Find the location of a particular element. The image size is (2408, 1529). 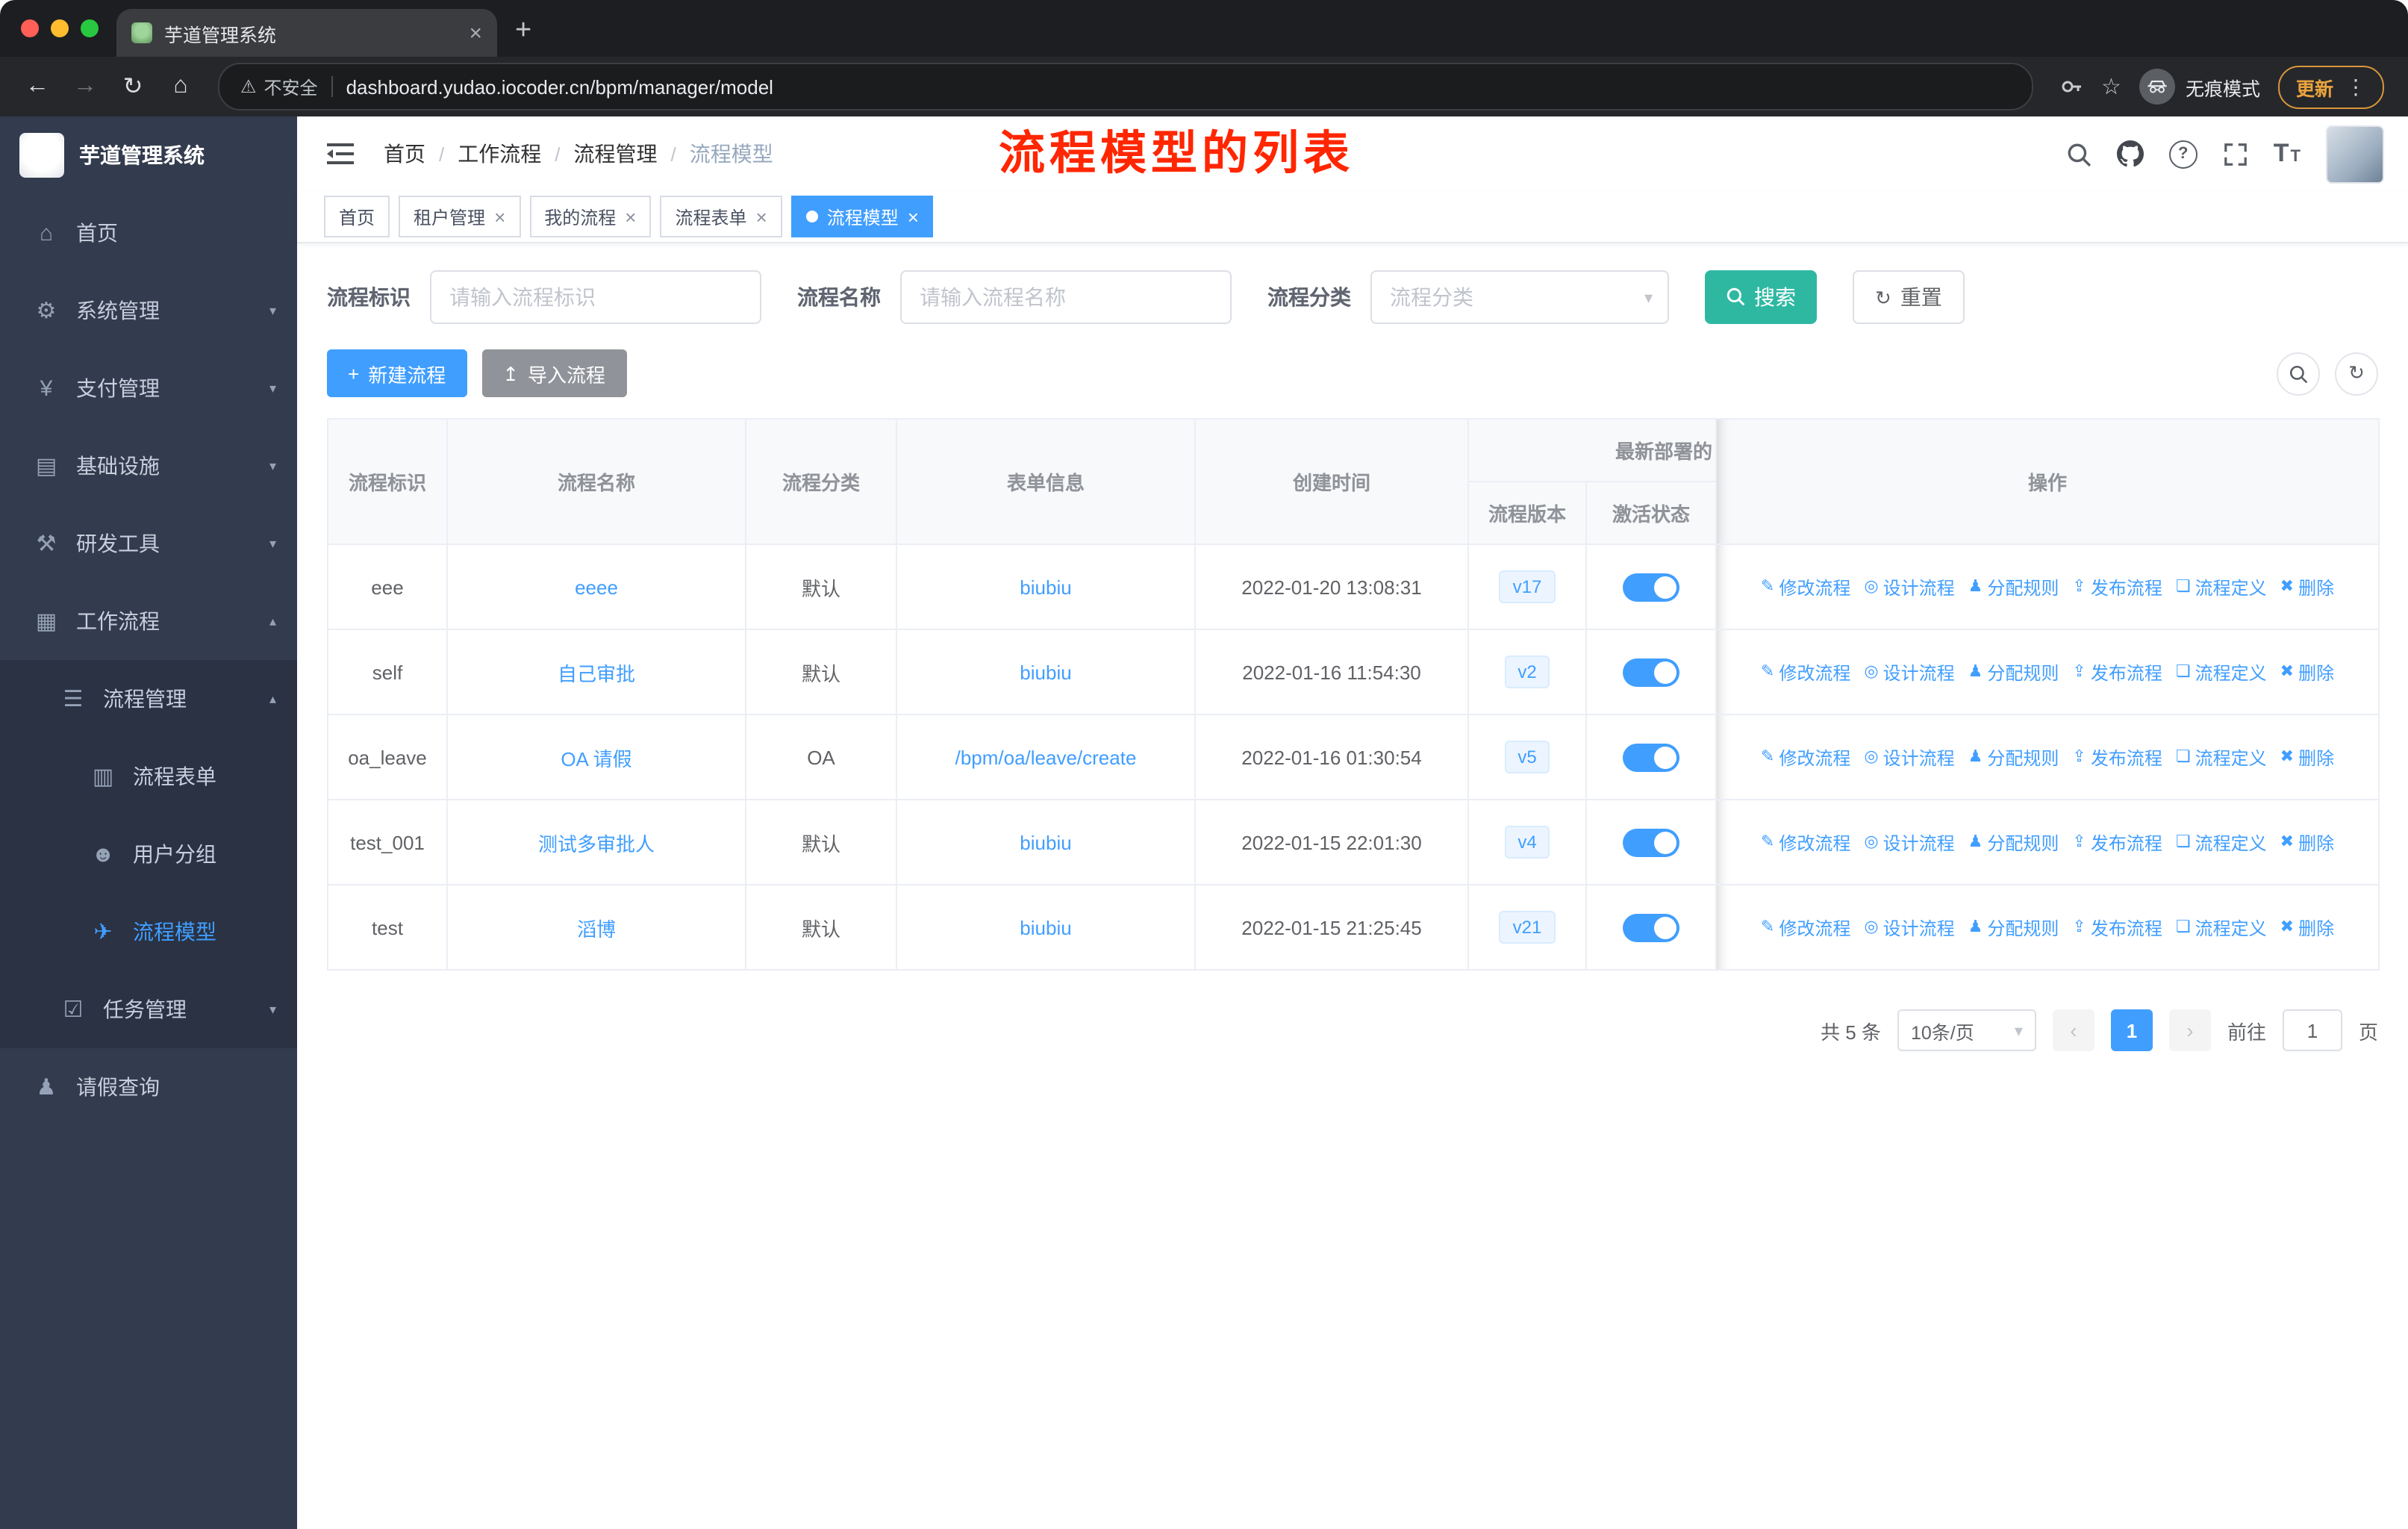

tag-home: 首页 is located at coordinates (357, 217).